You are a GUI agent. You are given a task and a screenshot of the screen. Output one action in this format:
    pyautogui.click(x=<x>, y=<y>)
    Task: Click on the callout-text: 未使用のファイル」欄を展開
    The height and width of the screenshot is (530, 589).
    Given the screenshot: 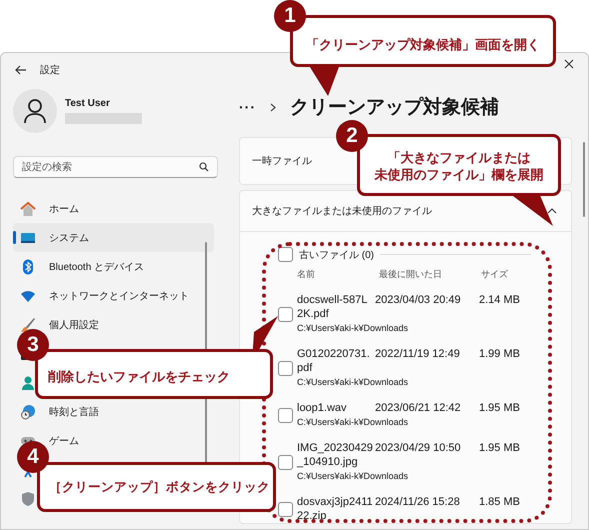 What is the action you would take?
    pyautogui.click(x=459, y=175)
    